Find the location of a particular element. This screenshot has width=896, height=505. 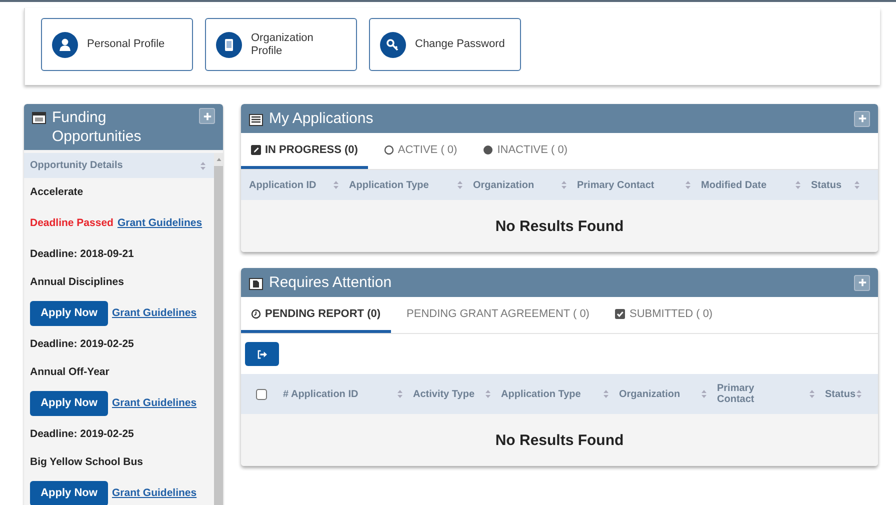

edit-icon is located at coordinates (256, 149).